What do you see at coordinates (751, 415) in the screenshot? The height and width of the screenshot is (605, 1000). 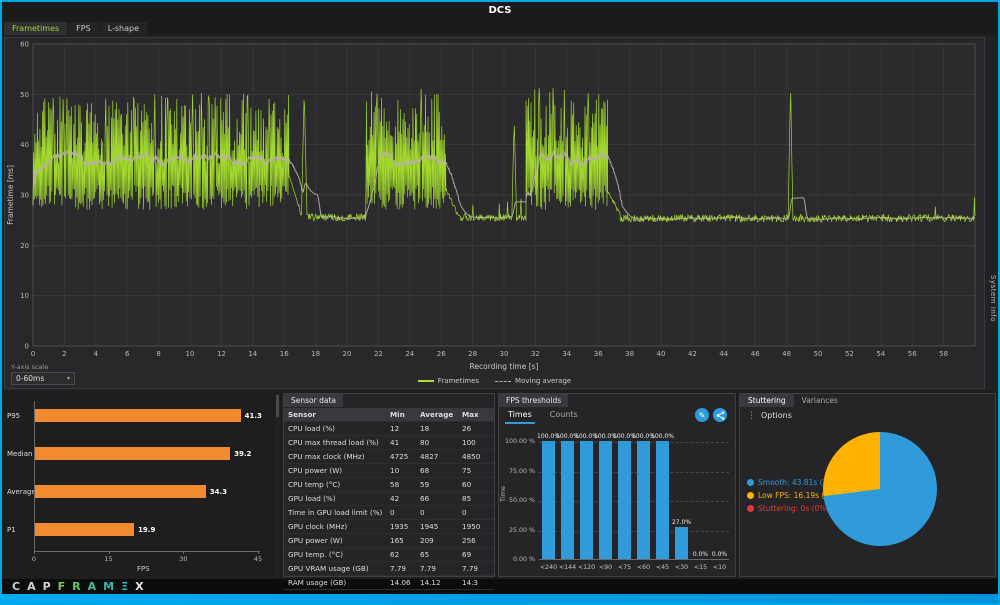 I see `kebab-menu-icon: ⋮` at bounding box center [751, 415].